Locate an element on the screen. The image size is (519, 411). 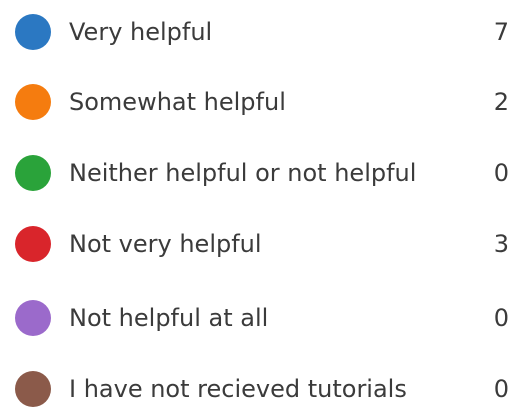
legend-count: 3 is located at coordinates (501, 244).